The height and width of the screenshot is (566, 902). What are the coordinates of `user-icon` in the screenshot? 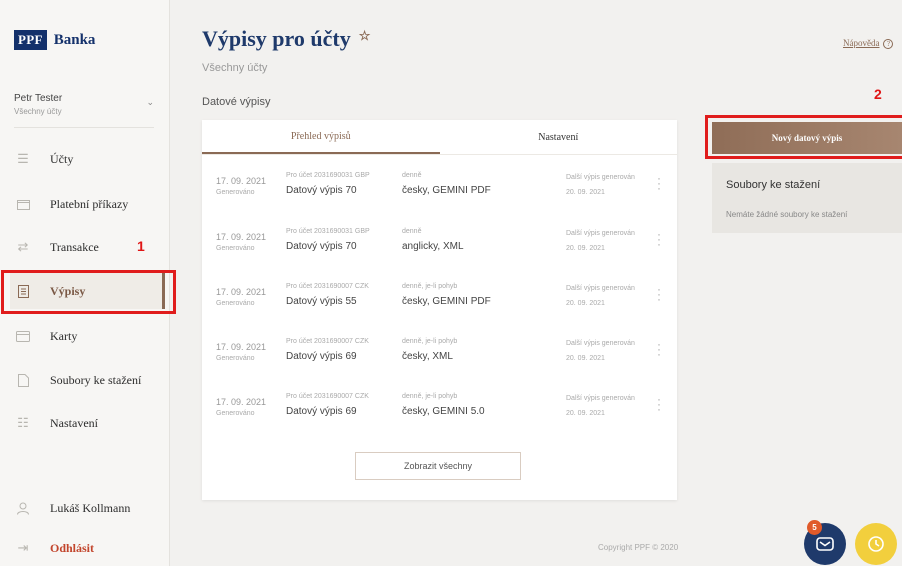 It's located at (23, 508).